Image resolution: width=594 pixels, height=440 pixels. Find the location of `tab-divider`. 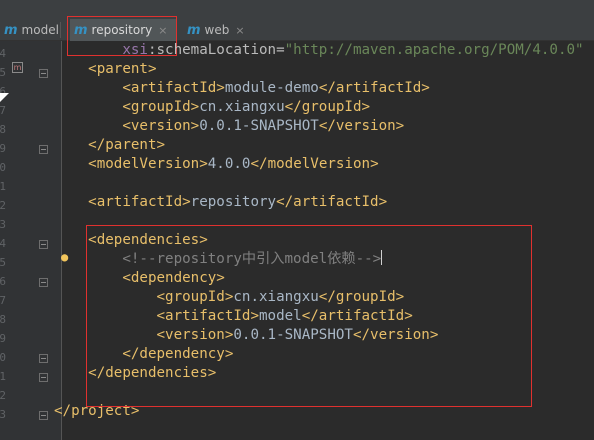

tab-divider is located at coordinates (60, 30).